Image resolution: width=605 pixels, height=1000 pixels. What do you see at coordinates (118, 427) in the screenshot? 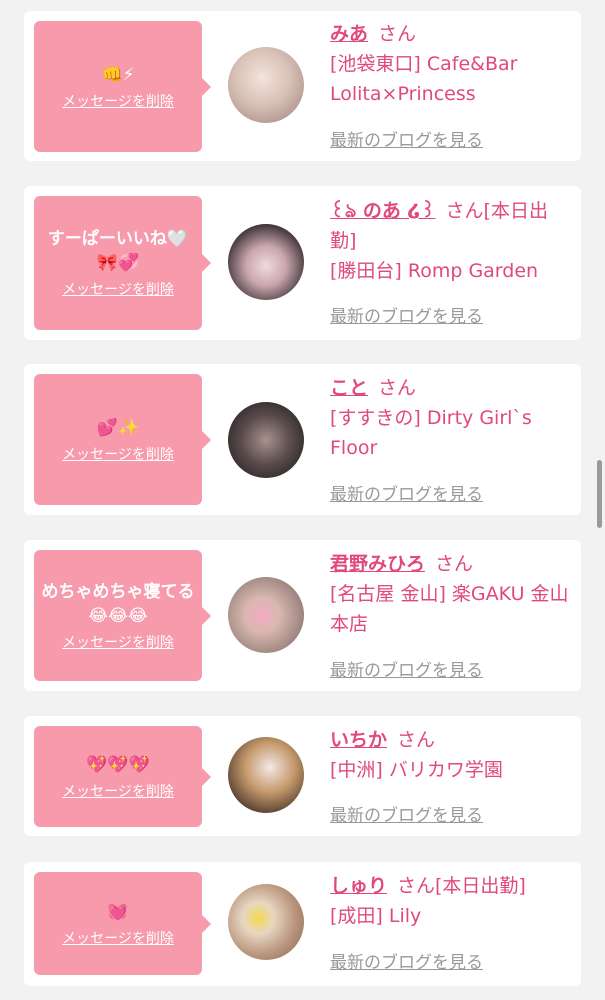
I see `message-text: 💕✨` at bounding box center [118, 427].